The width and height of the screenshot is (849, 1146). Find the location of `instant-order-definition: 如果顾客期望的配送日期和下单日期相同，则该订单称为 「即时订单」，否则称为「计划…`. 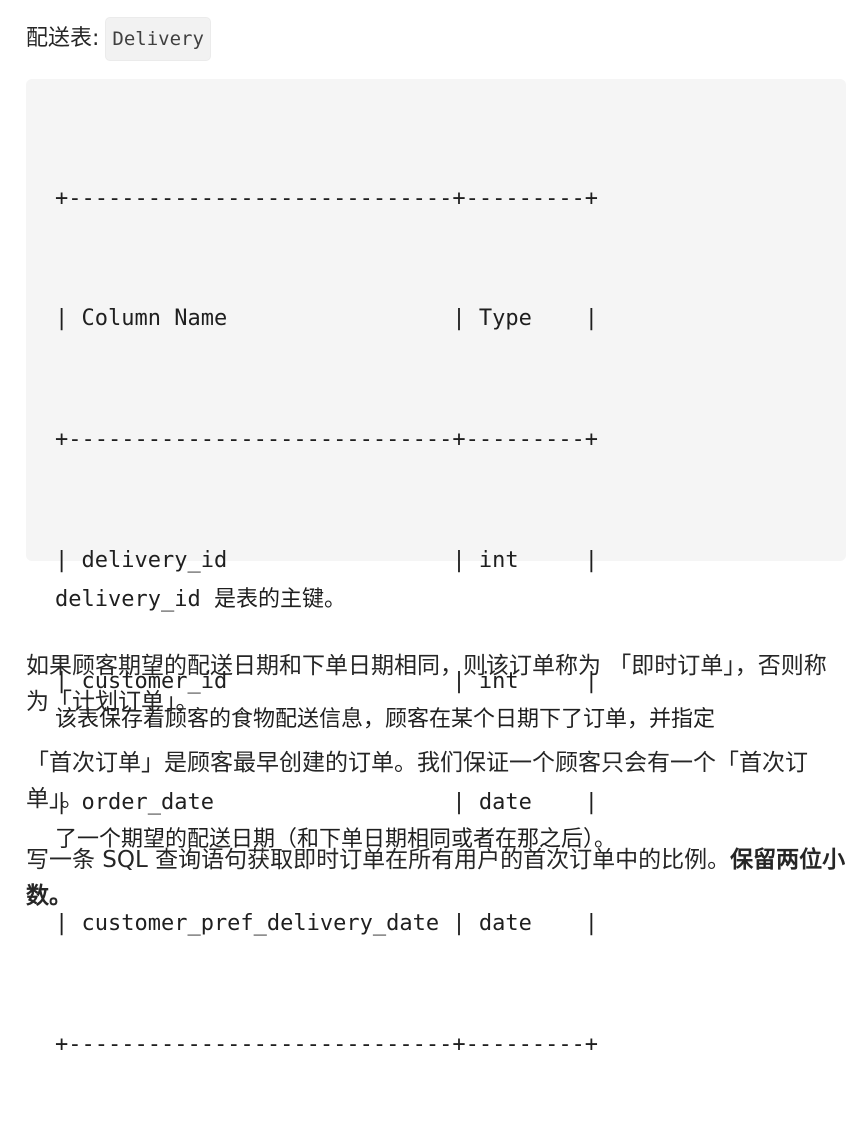

instant-order-definition: 如果顾客期望的配送日期和下单日期相同，则该订单称为 「即时订单」，否则称为「计划… is located at coordinates (426, 684).